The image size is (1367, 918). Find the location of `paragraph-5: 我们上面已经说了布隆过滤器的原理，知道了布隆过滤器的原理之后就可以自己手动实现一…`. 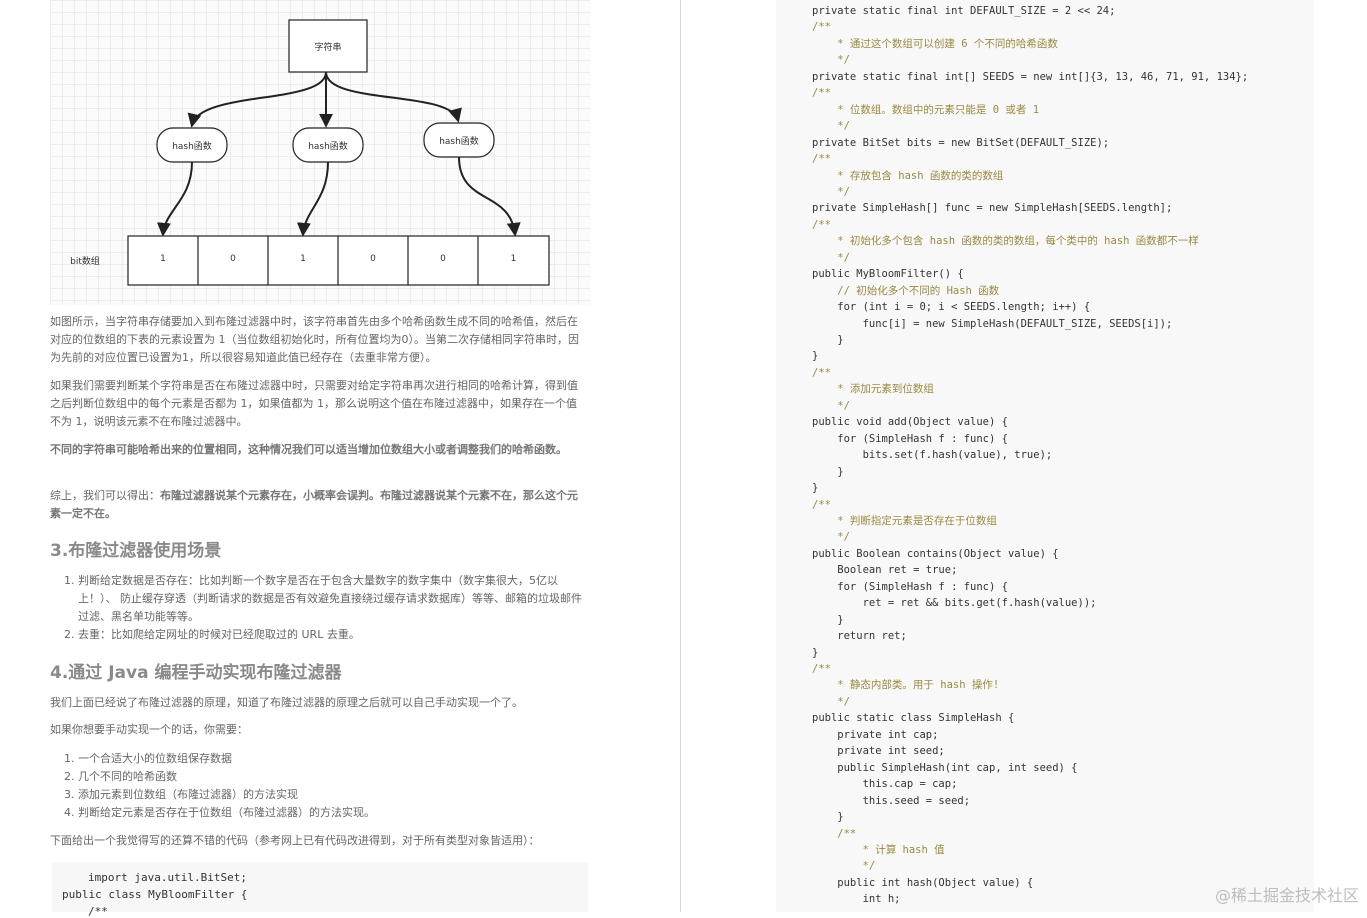

paragraph-5: 我们上面已经说了布隆过滤器的原理，知道了布隆过滤器的原理之后就可以自己手动实现一… is located at coordinates (286, 702).